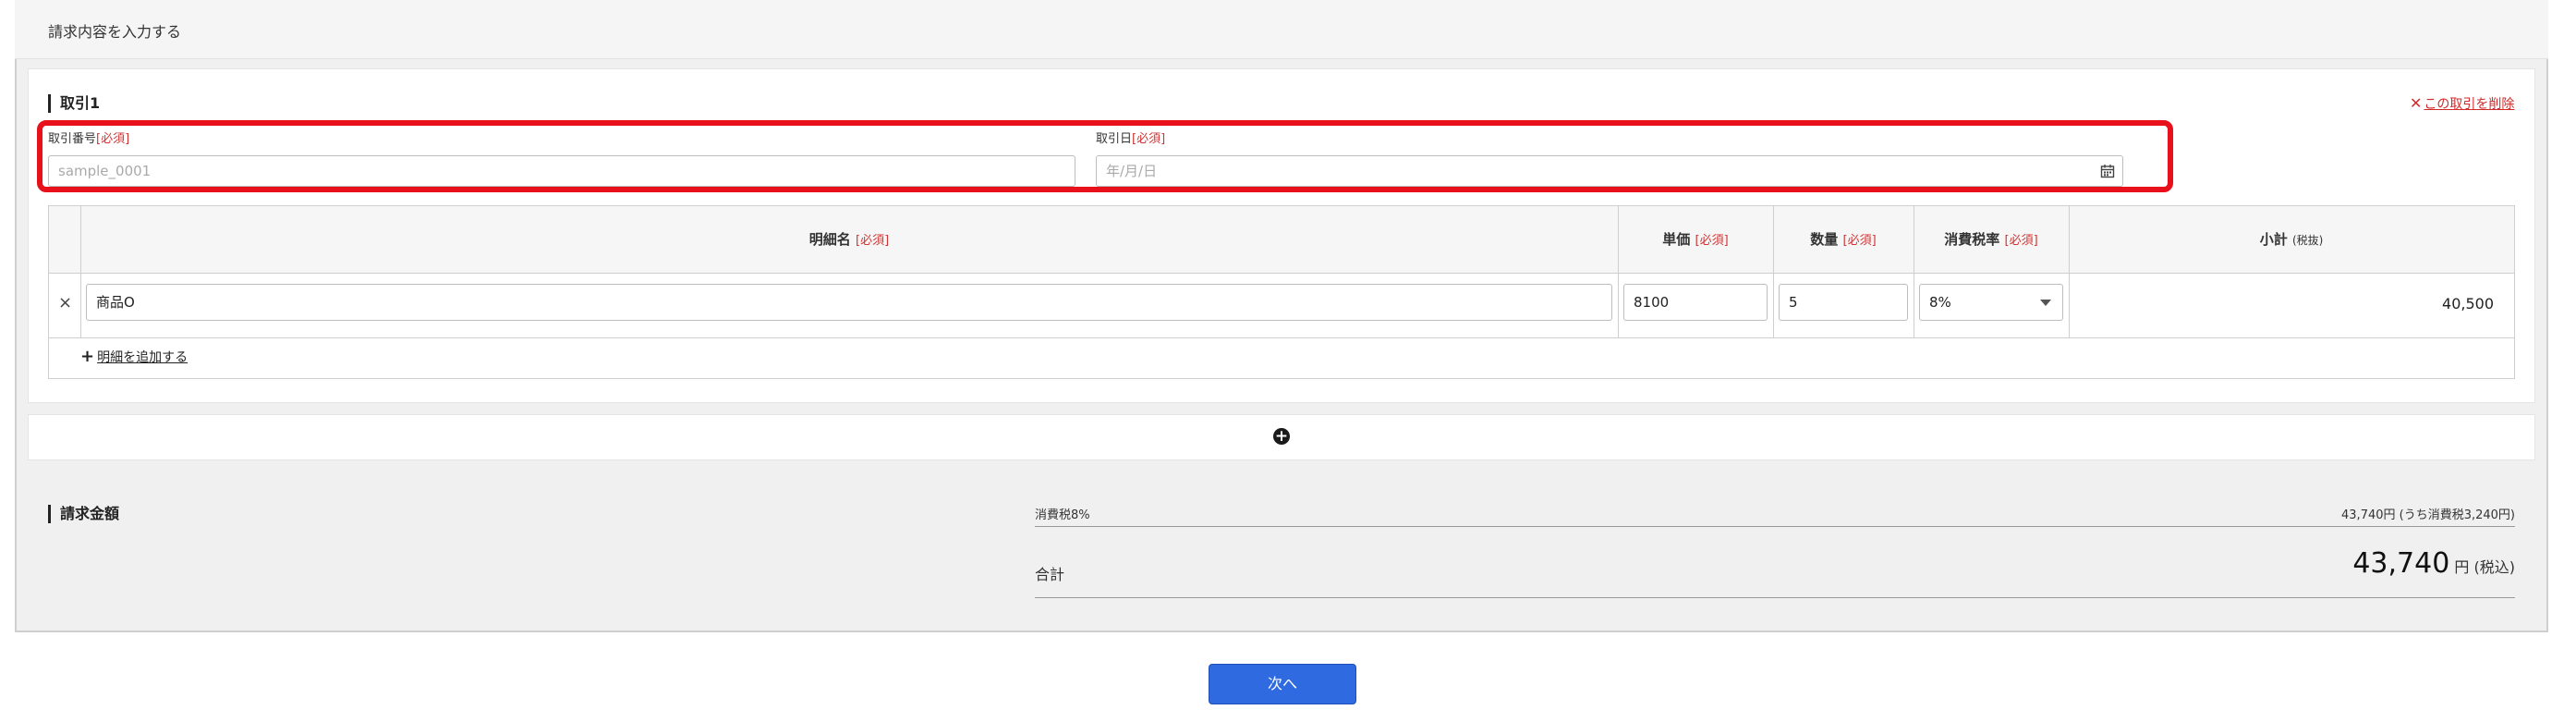 Image resolution: width=2576 pixels, height=710 pixels. Describe the element at coordinates (1676, 239) in the screenshot. I see `header-unit-price-text: 単価` at that location.